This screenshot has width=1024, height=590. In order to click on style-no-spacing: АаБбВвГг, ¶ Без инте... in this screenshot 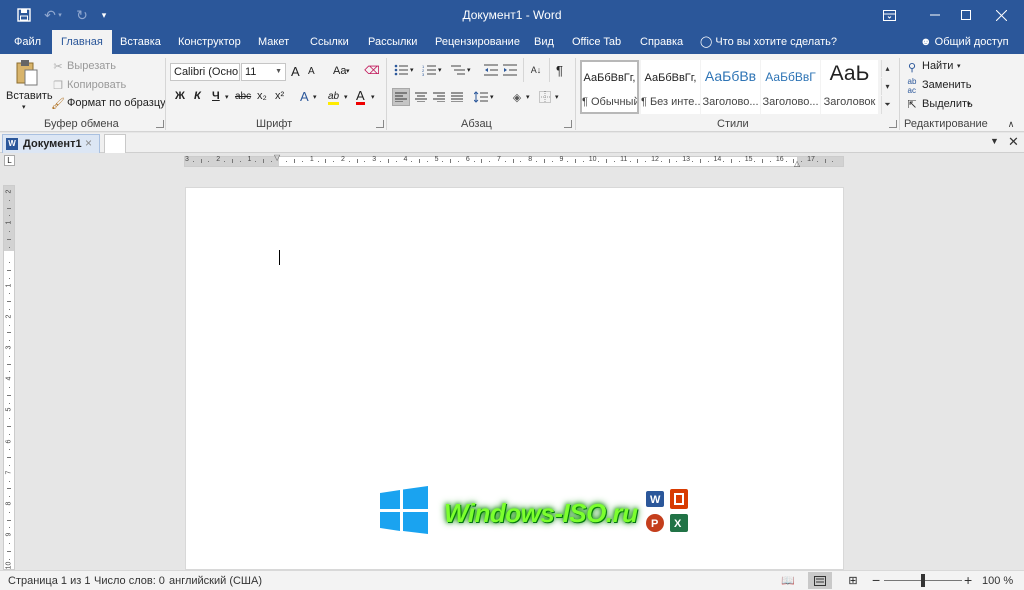, I will do `click(670, 87)`.